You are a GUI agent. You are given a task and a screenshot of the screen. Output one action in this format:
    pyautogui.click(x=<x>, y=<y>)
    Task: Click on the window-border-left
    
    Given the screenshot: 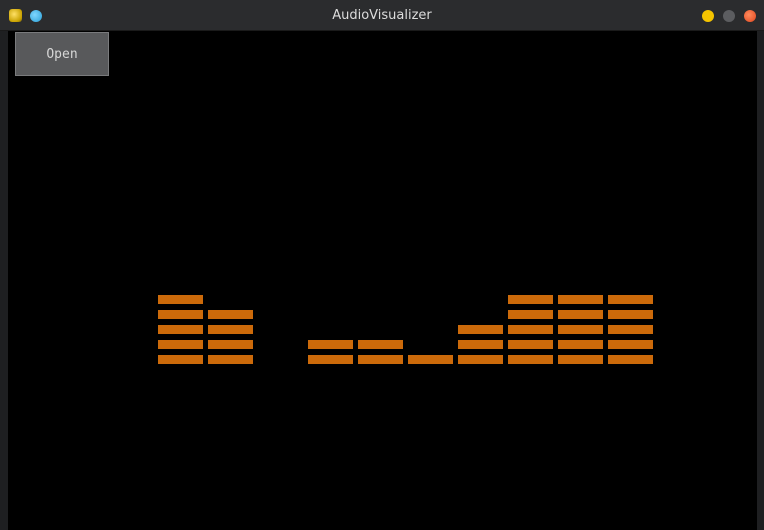 What is the action you would take?
    pyautogui.click(x=4, y=280)
    